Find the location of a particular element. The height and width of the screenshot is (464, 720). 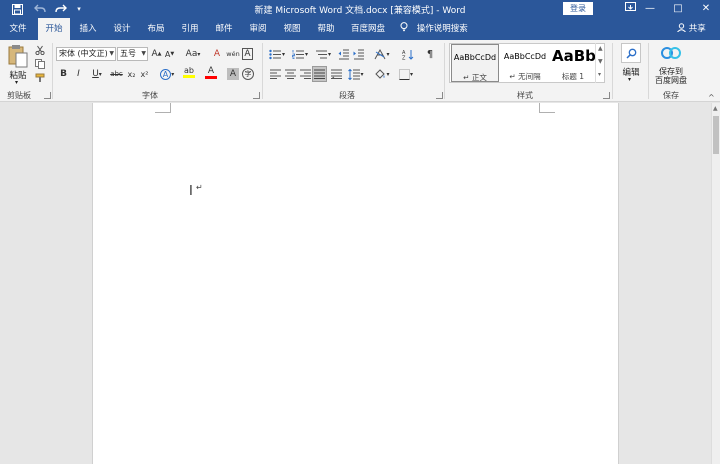

lightbulb-icon is located at coordinates (405, 28).